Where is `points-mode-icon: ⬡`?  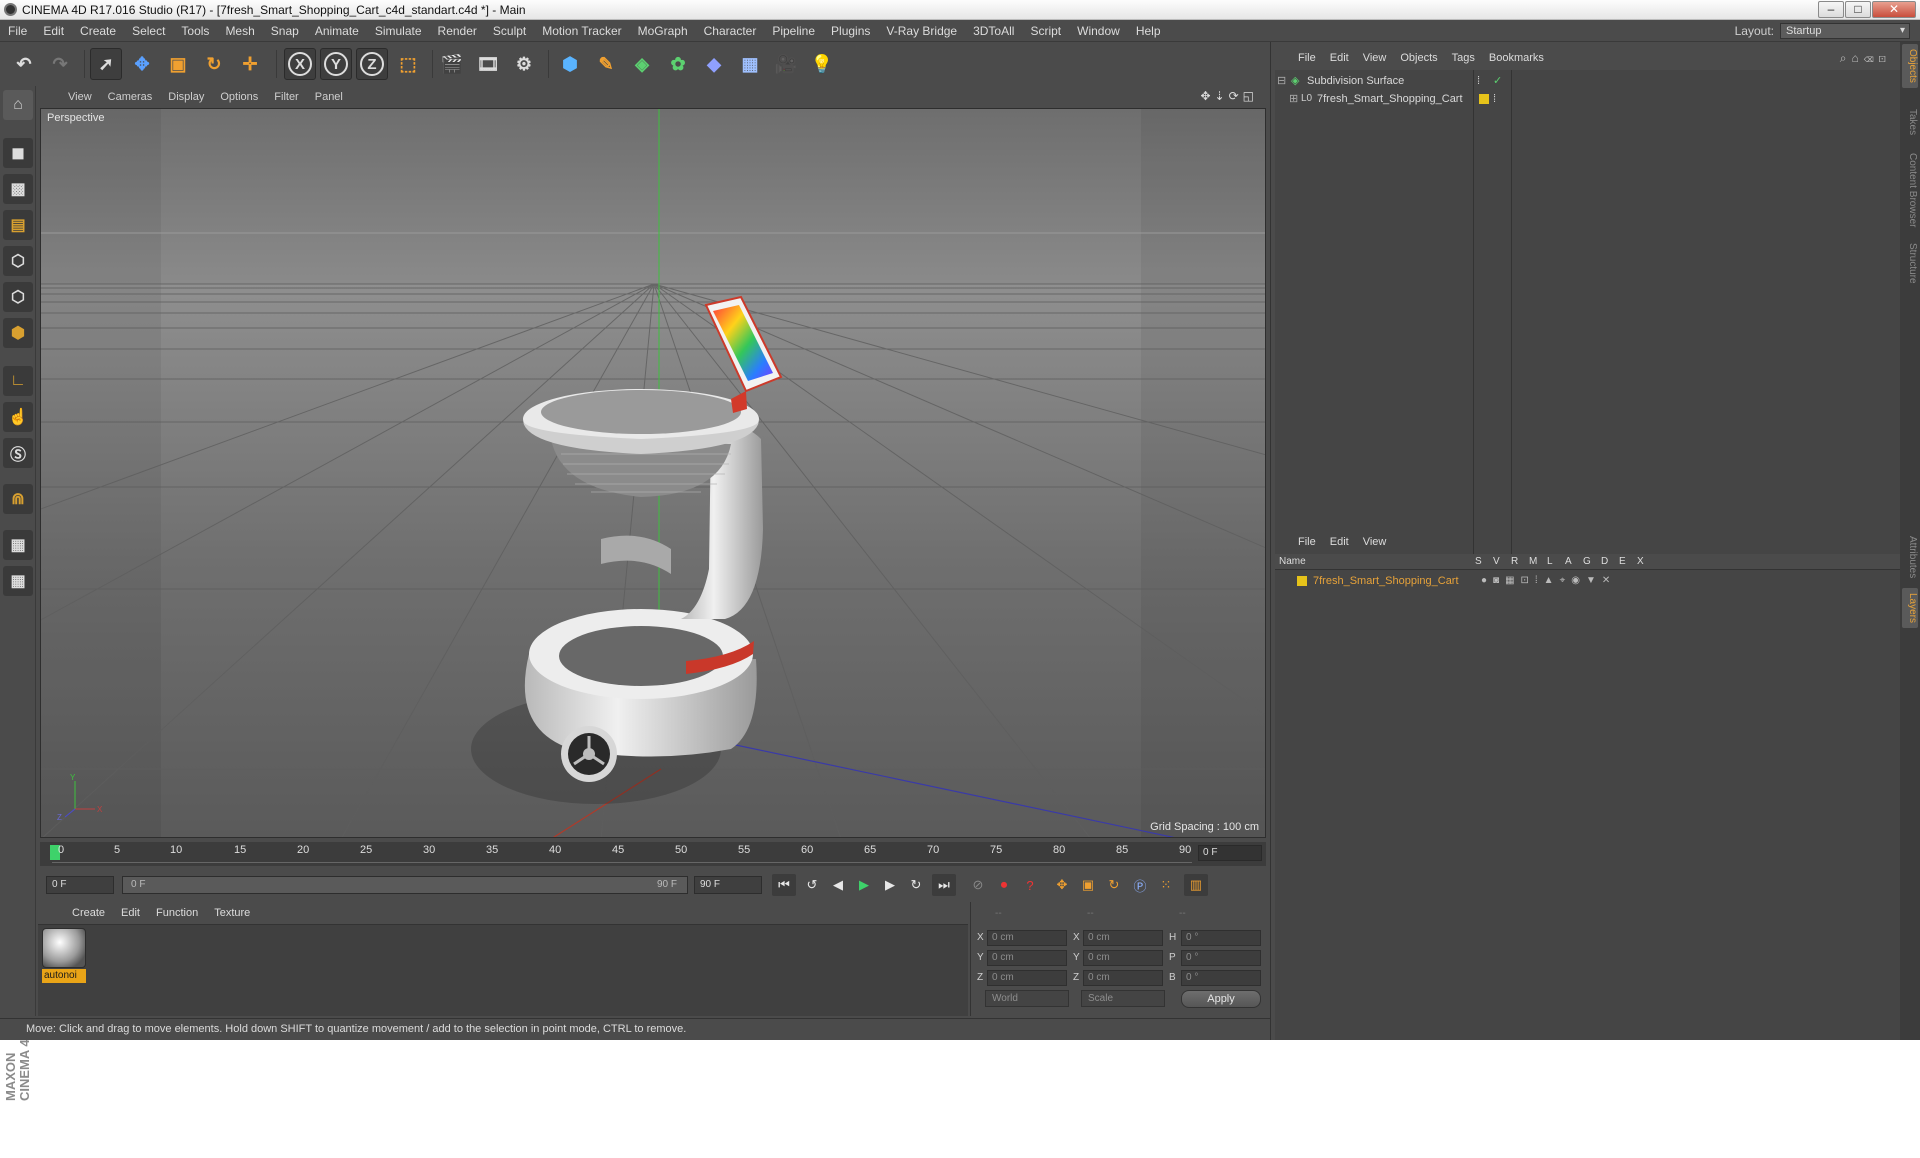 points-mode-icon: ⬡ is located at coordinates (18, 261).